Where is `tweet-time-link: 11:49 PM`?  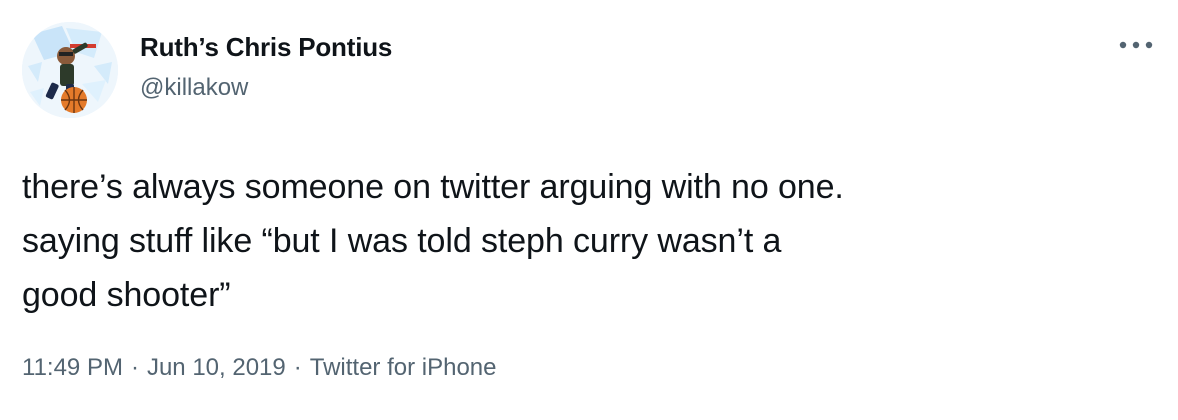
tweet-time-link: 11:49 PM is located at coordinates (72, 367).